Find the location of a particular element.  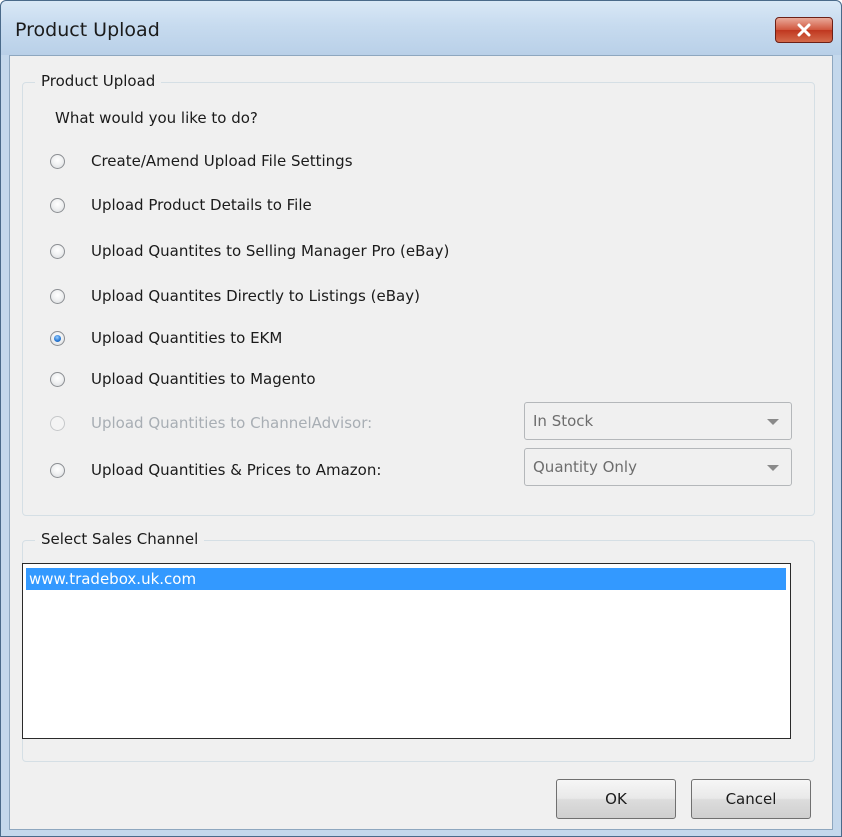

option-label: Upload Quantities to ChannelAdvisor: is located at coordinates (232, 423).